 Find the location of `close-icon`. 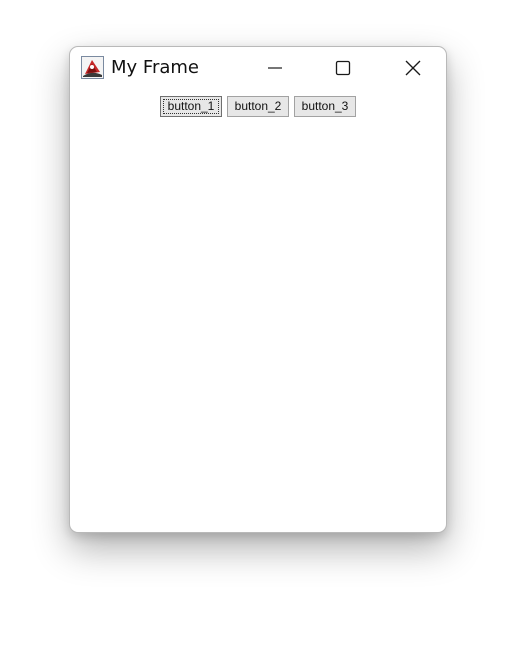

close-icon is located at coordinates (413, 68).